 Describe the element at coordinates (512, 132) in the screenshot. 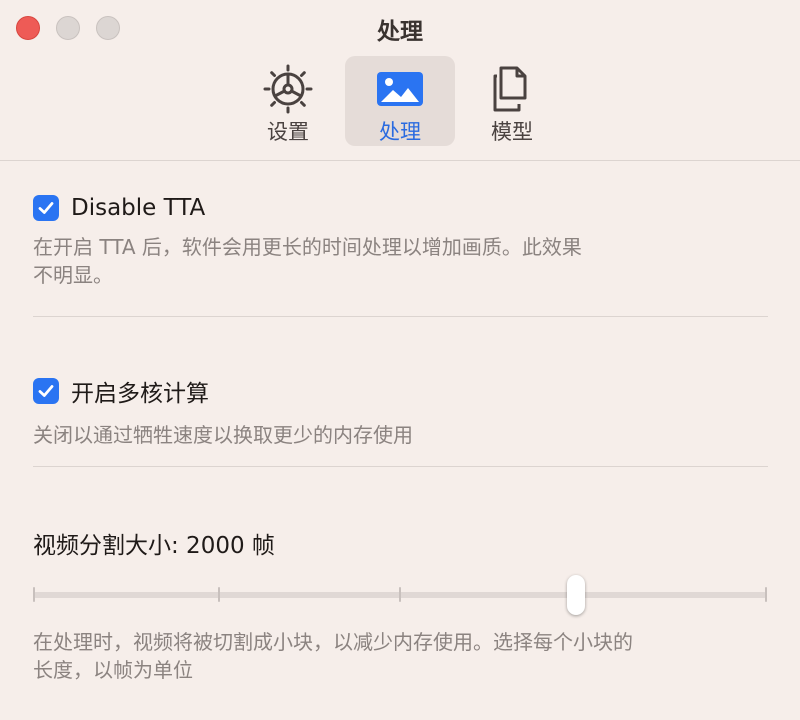

I see `tab-model-label: 模型` at that location.